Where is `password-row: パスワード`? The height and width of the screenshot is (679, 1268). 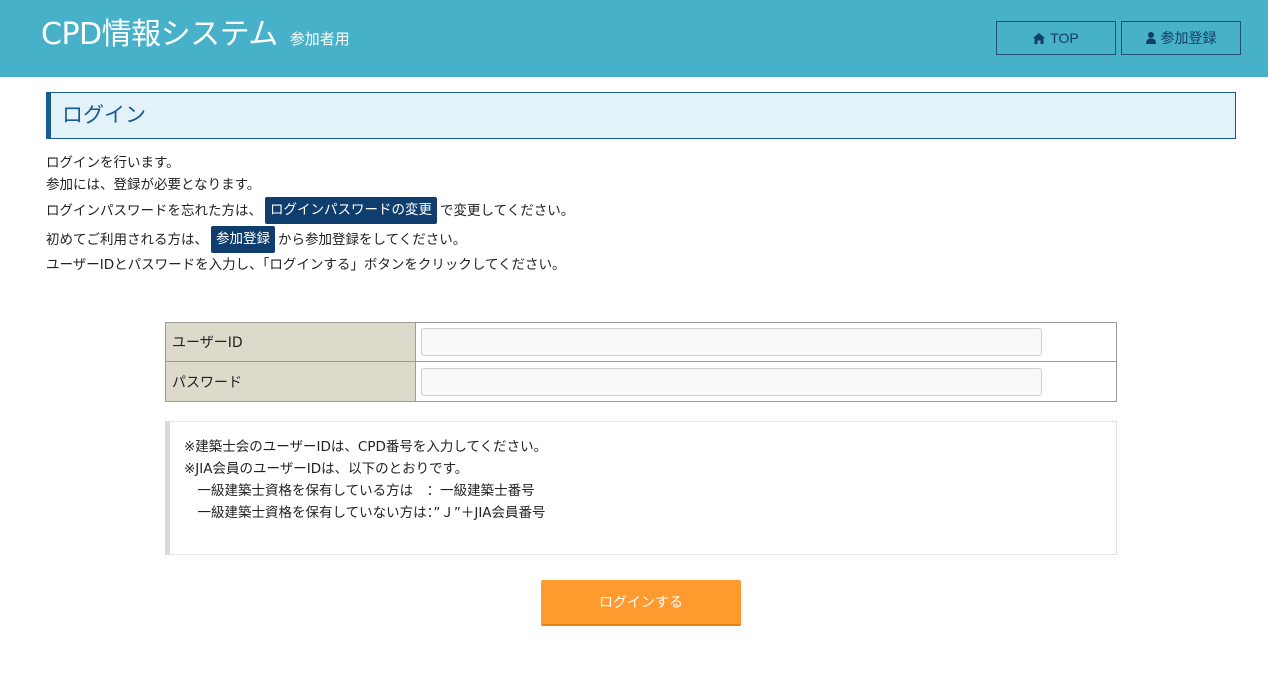 password-row: パスワード is located at coordinates (641, 381).